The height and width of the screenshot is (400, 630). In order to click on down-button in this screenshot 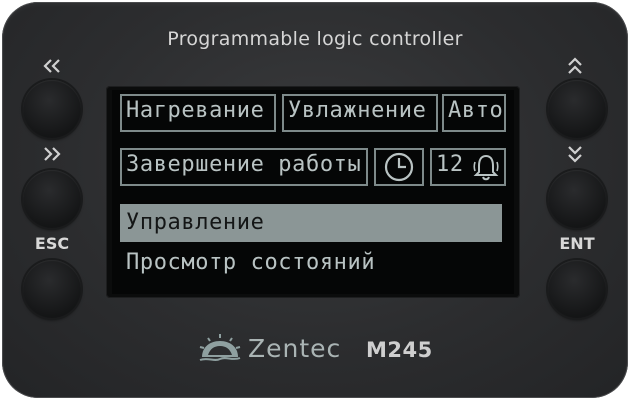, I will do `click(577, 199)`.